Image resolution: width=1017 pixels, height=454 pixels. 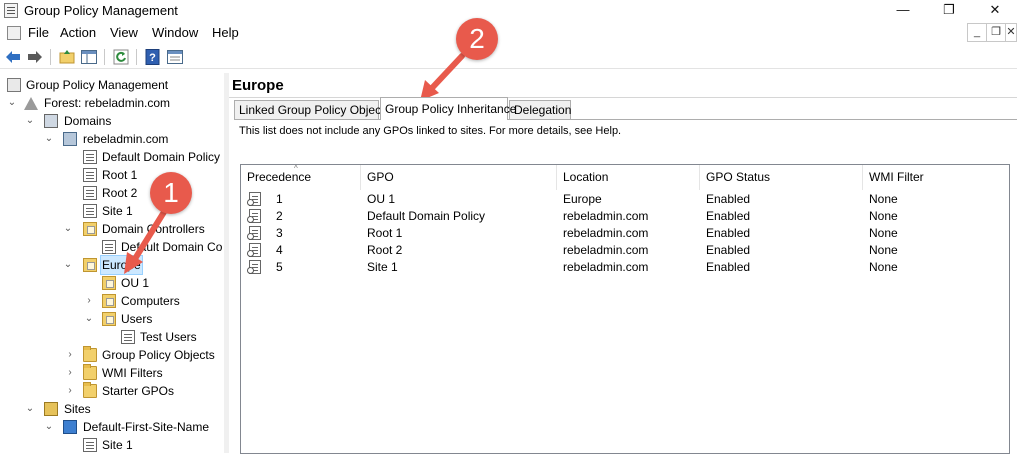 What do you see at coordinates (89, 57) in the screenshot?
I see `show-hide-tree-icon` at bounding box center [89, 57].